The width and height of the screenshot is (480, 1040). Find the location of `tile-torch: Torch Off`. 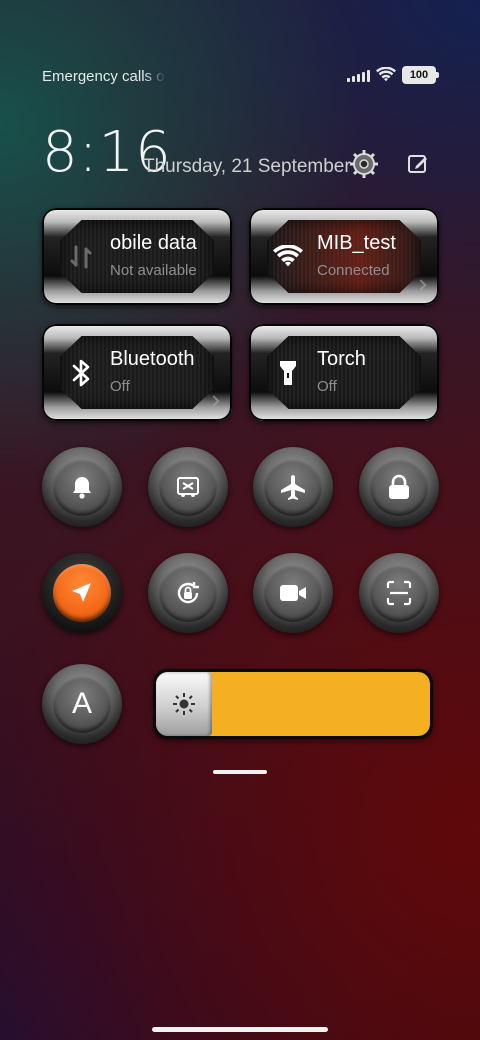

tile-torch: Torch Off is located at coordinates (344, 372).